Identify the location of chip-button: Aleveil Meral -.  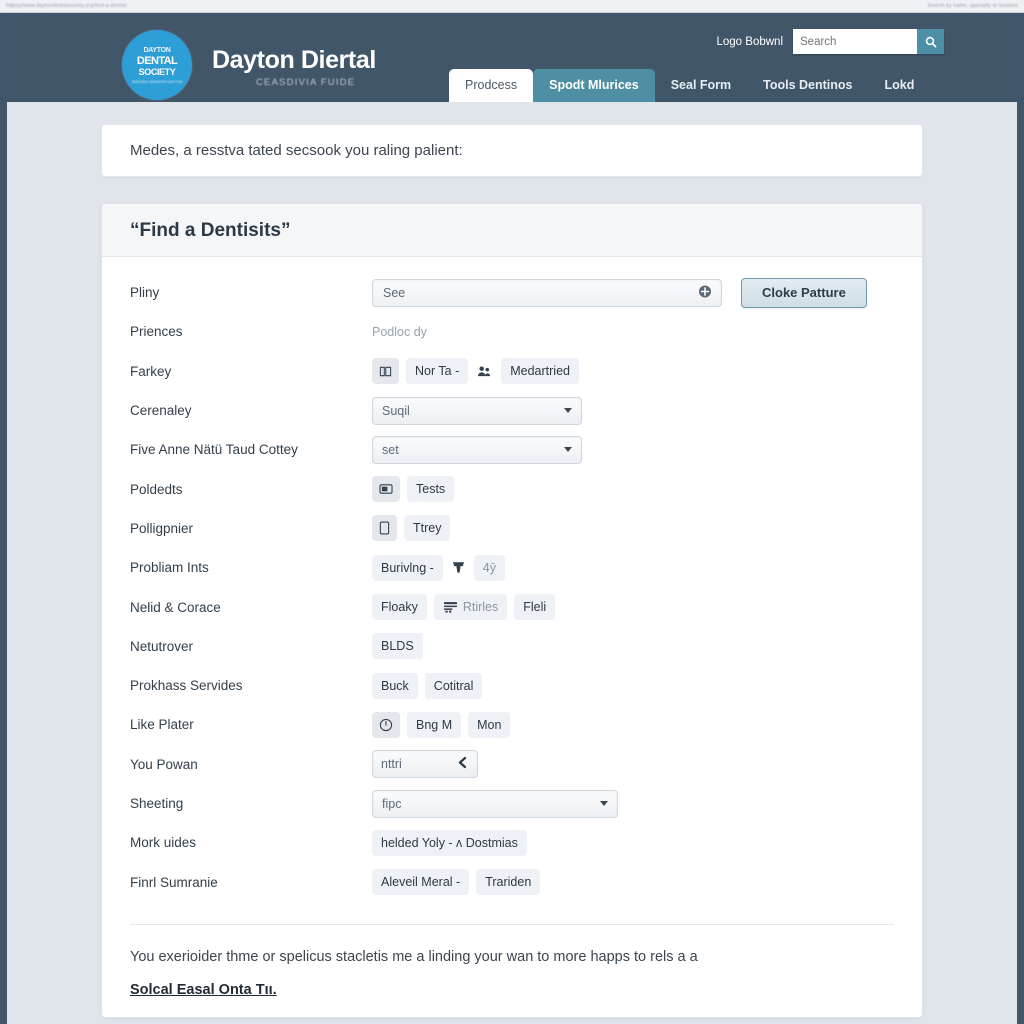
(421, 882).